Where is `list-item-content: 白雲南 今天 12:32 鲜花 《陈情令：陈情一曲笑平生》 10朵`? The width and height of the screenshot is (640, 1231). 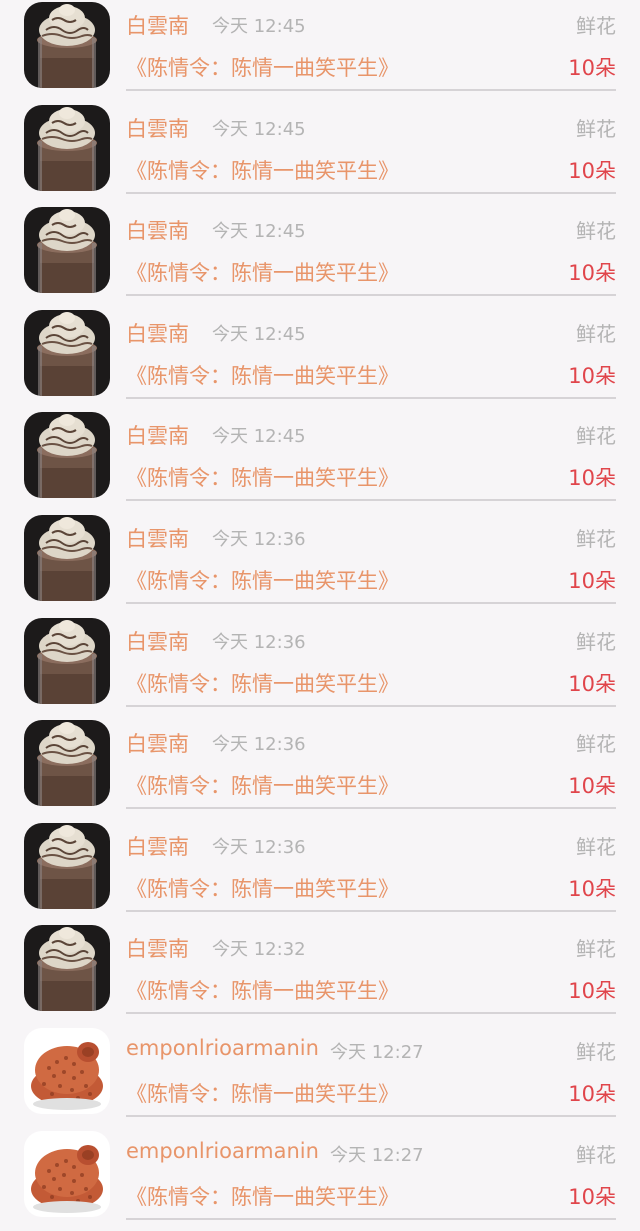
list-item-content: 白雲南 今天 12:32 鲜花 《陈情令：陈情一曲笑平生》 10朵 is located at coordinates (371, 969).